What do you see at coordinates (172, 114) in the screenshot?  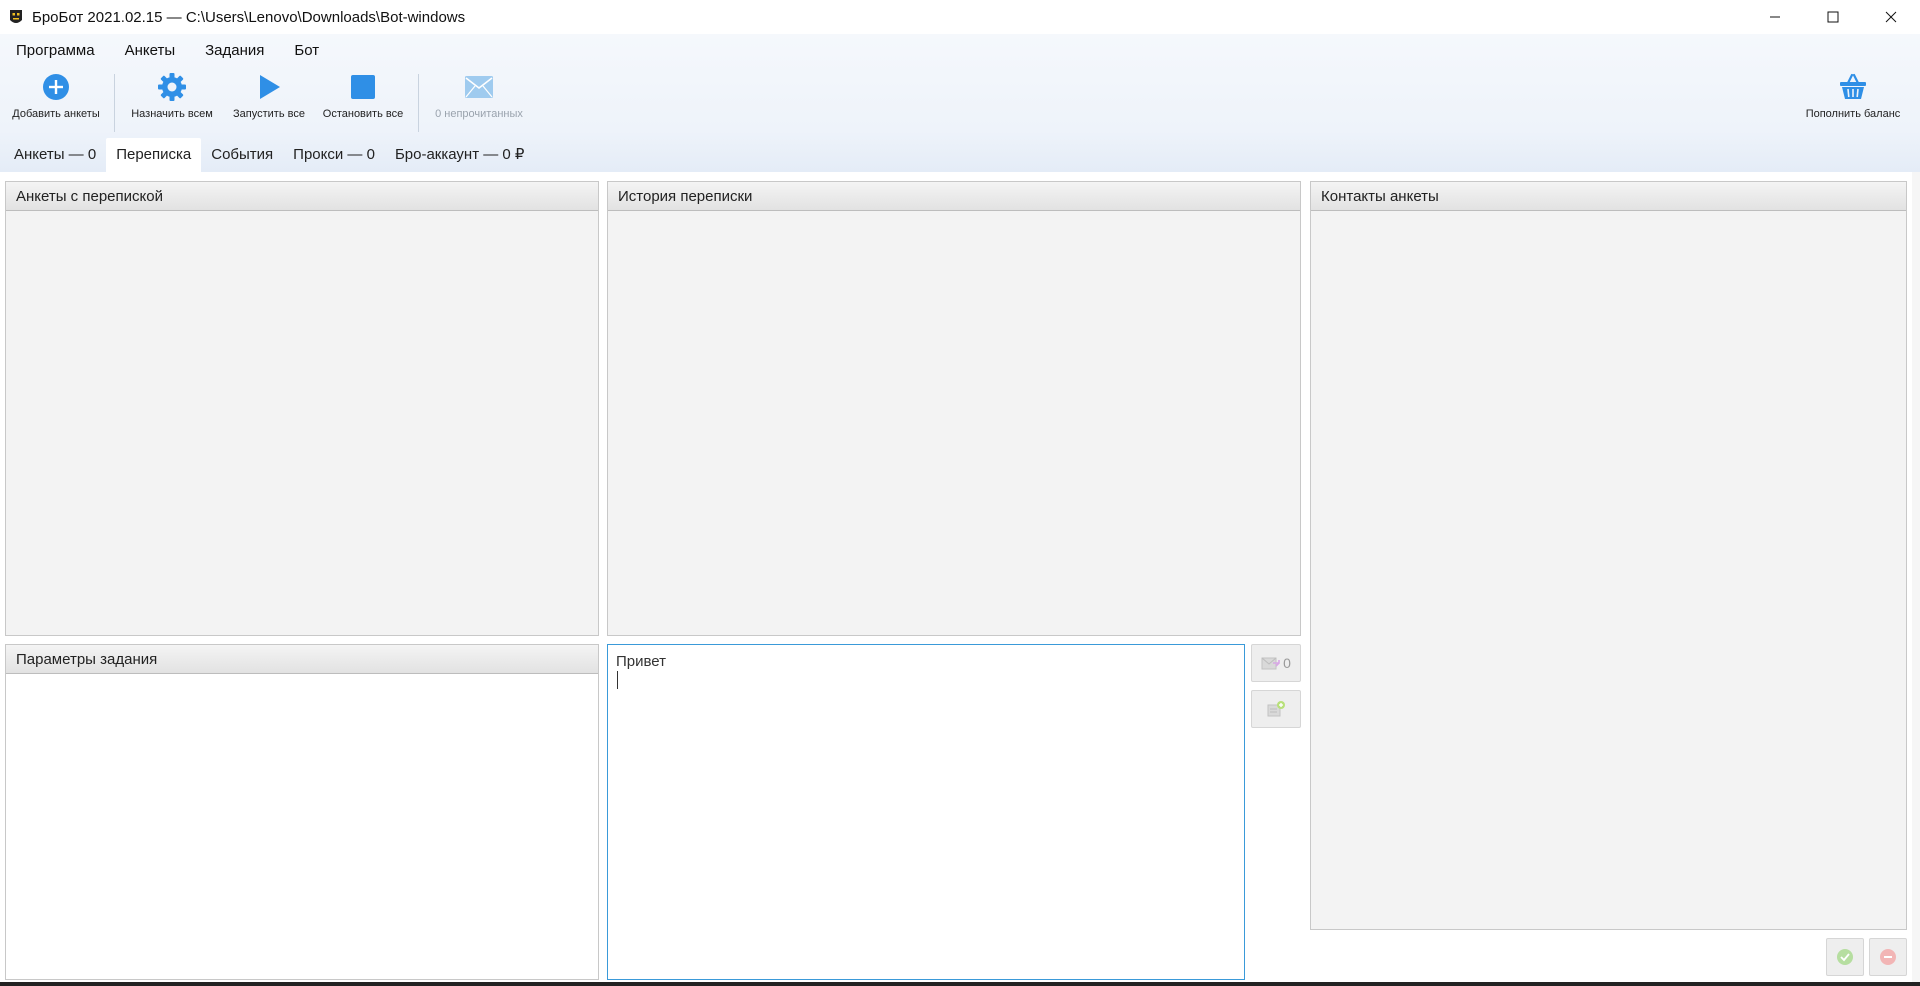 I see `assign-all-label: Назначить всем` at bounding box center [172, 114].